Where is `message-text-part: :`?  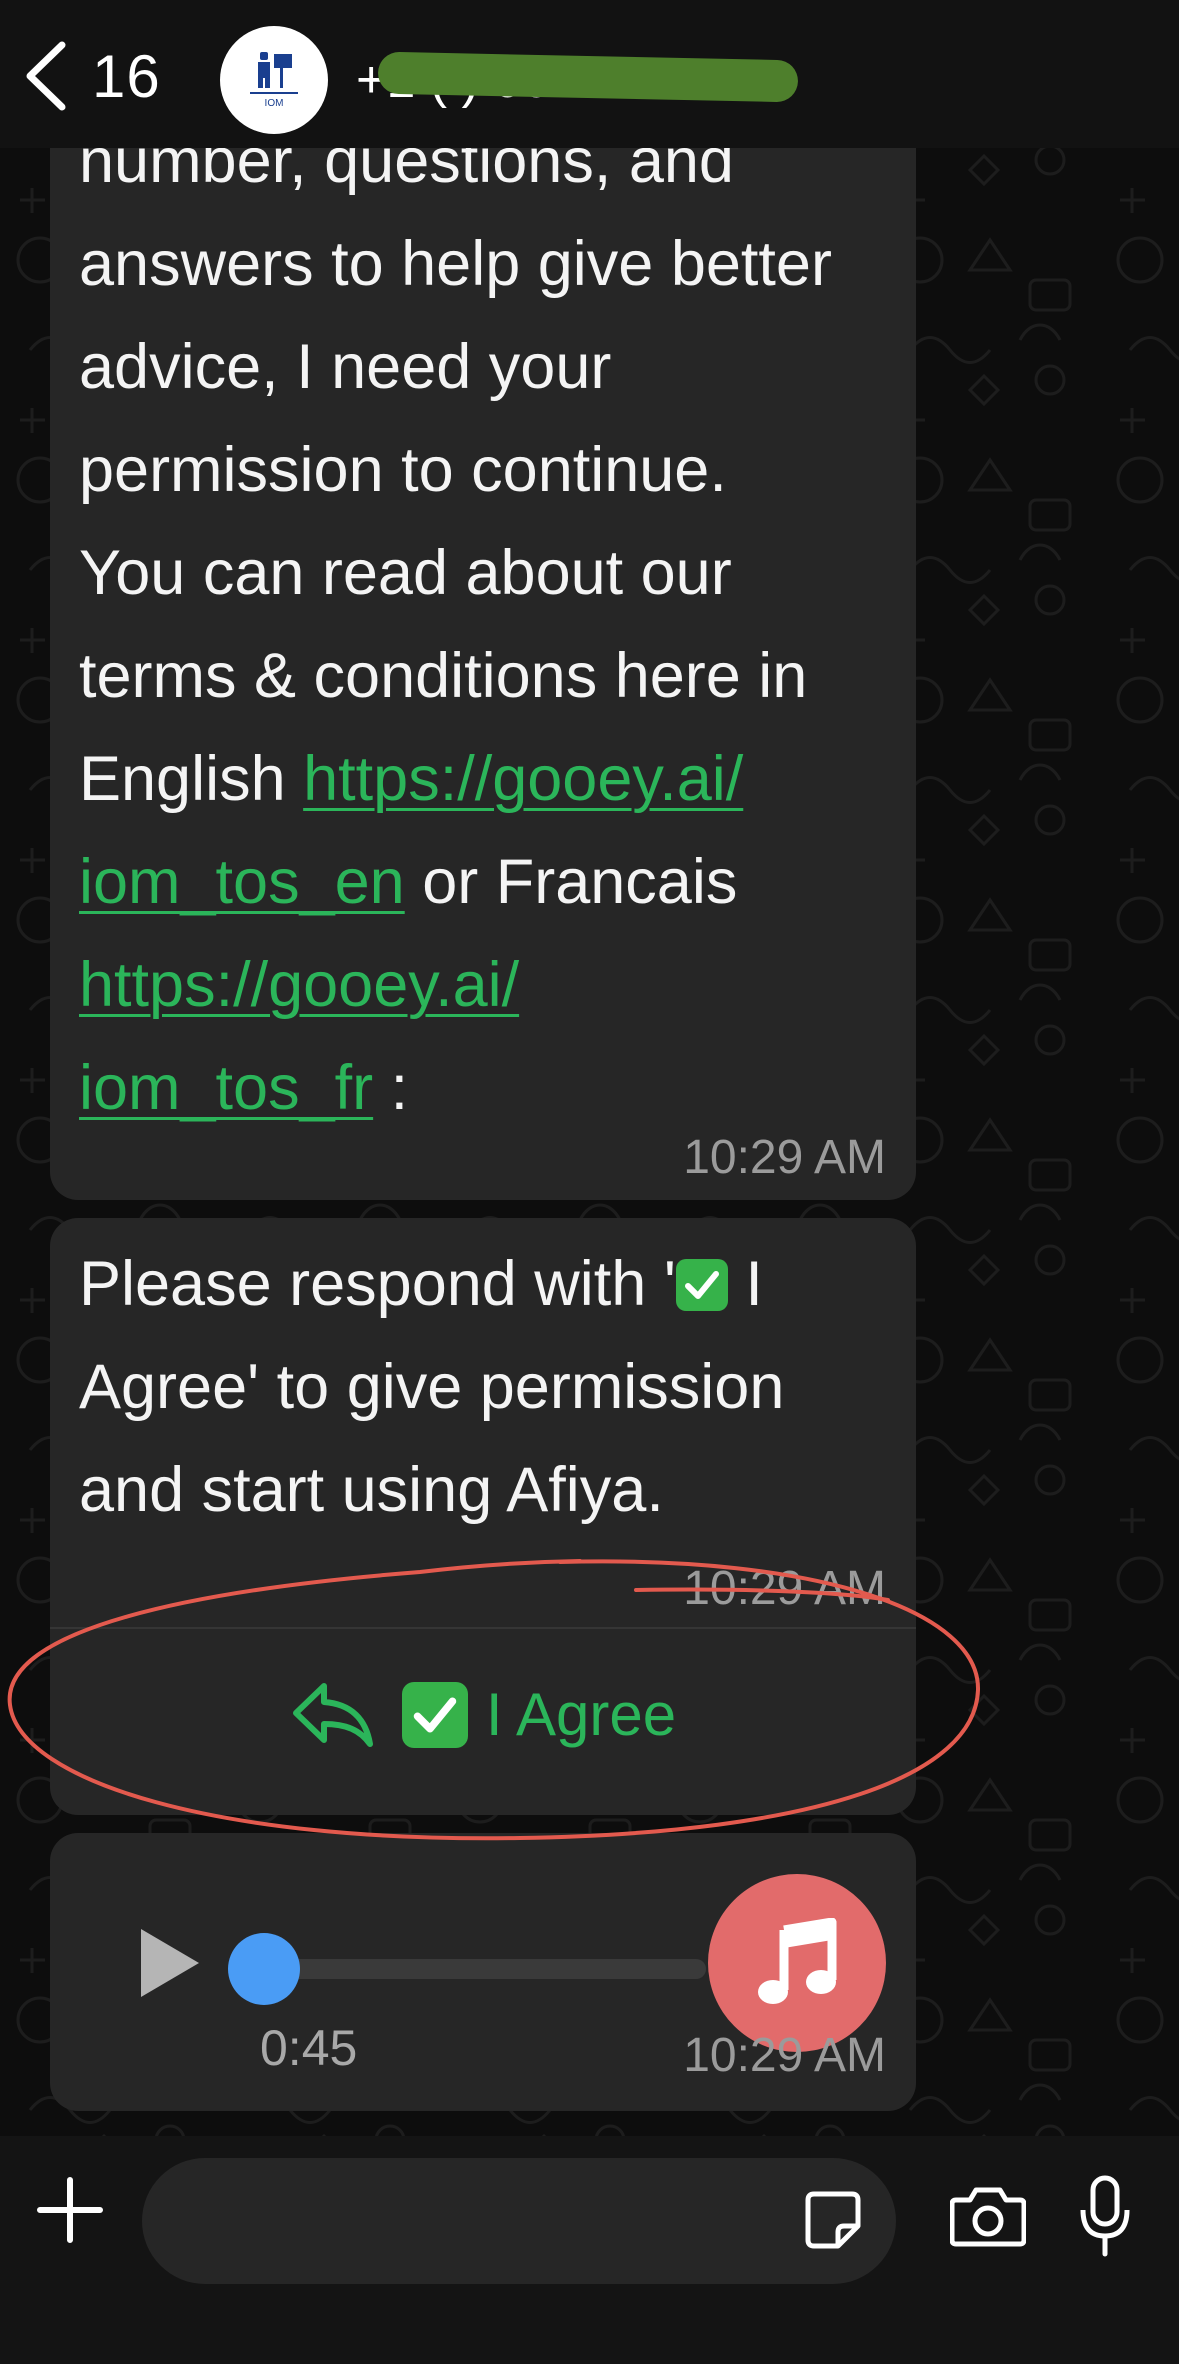 message-text-part: : is located at coordinates (391, 1088).